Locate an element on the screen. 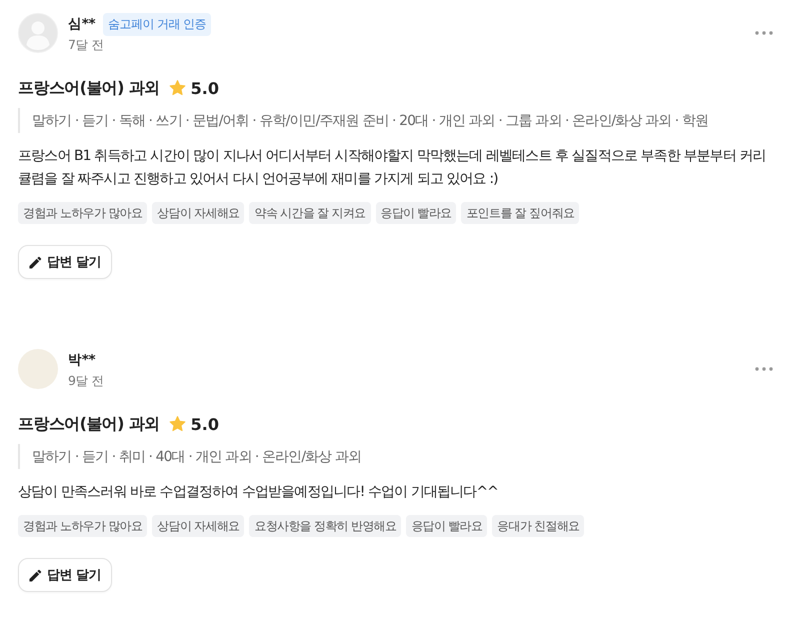  keyword-tag: 응대가 친절해요 is located at coordinates (538, 526).